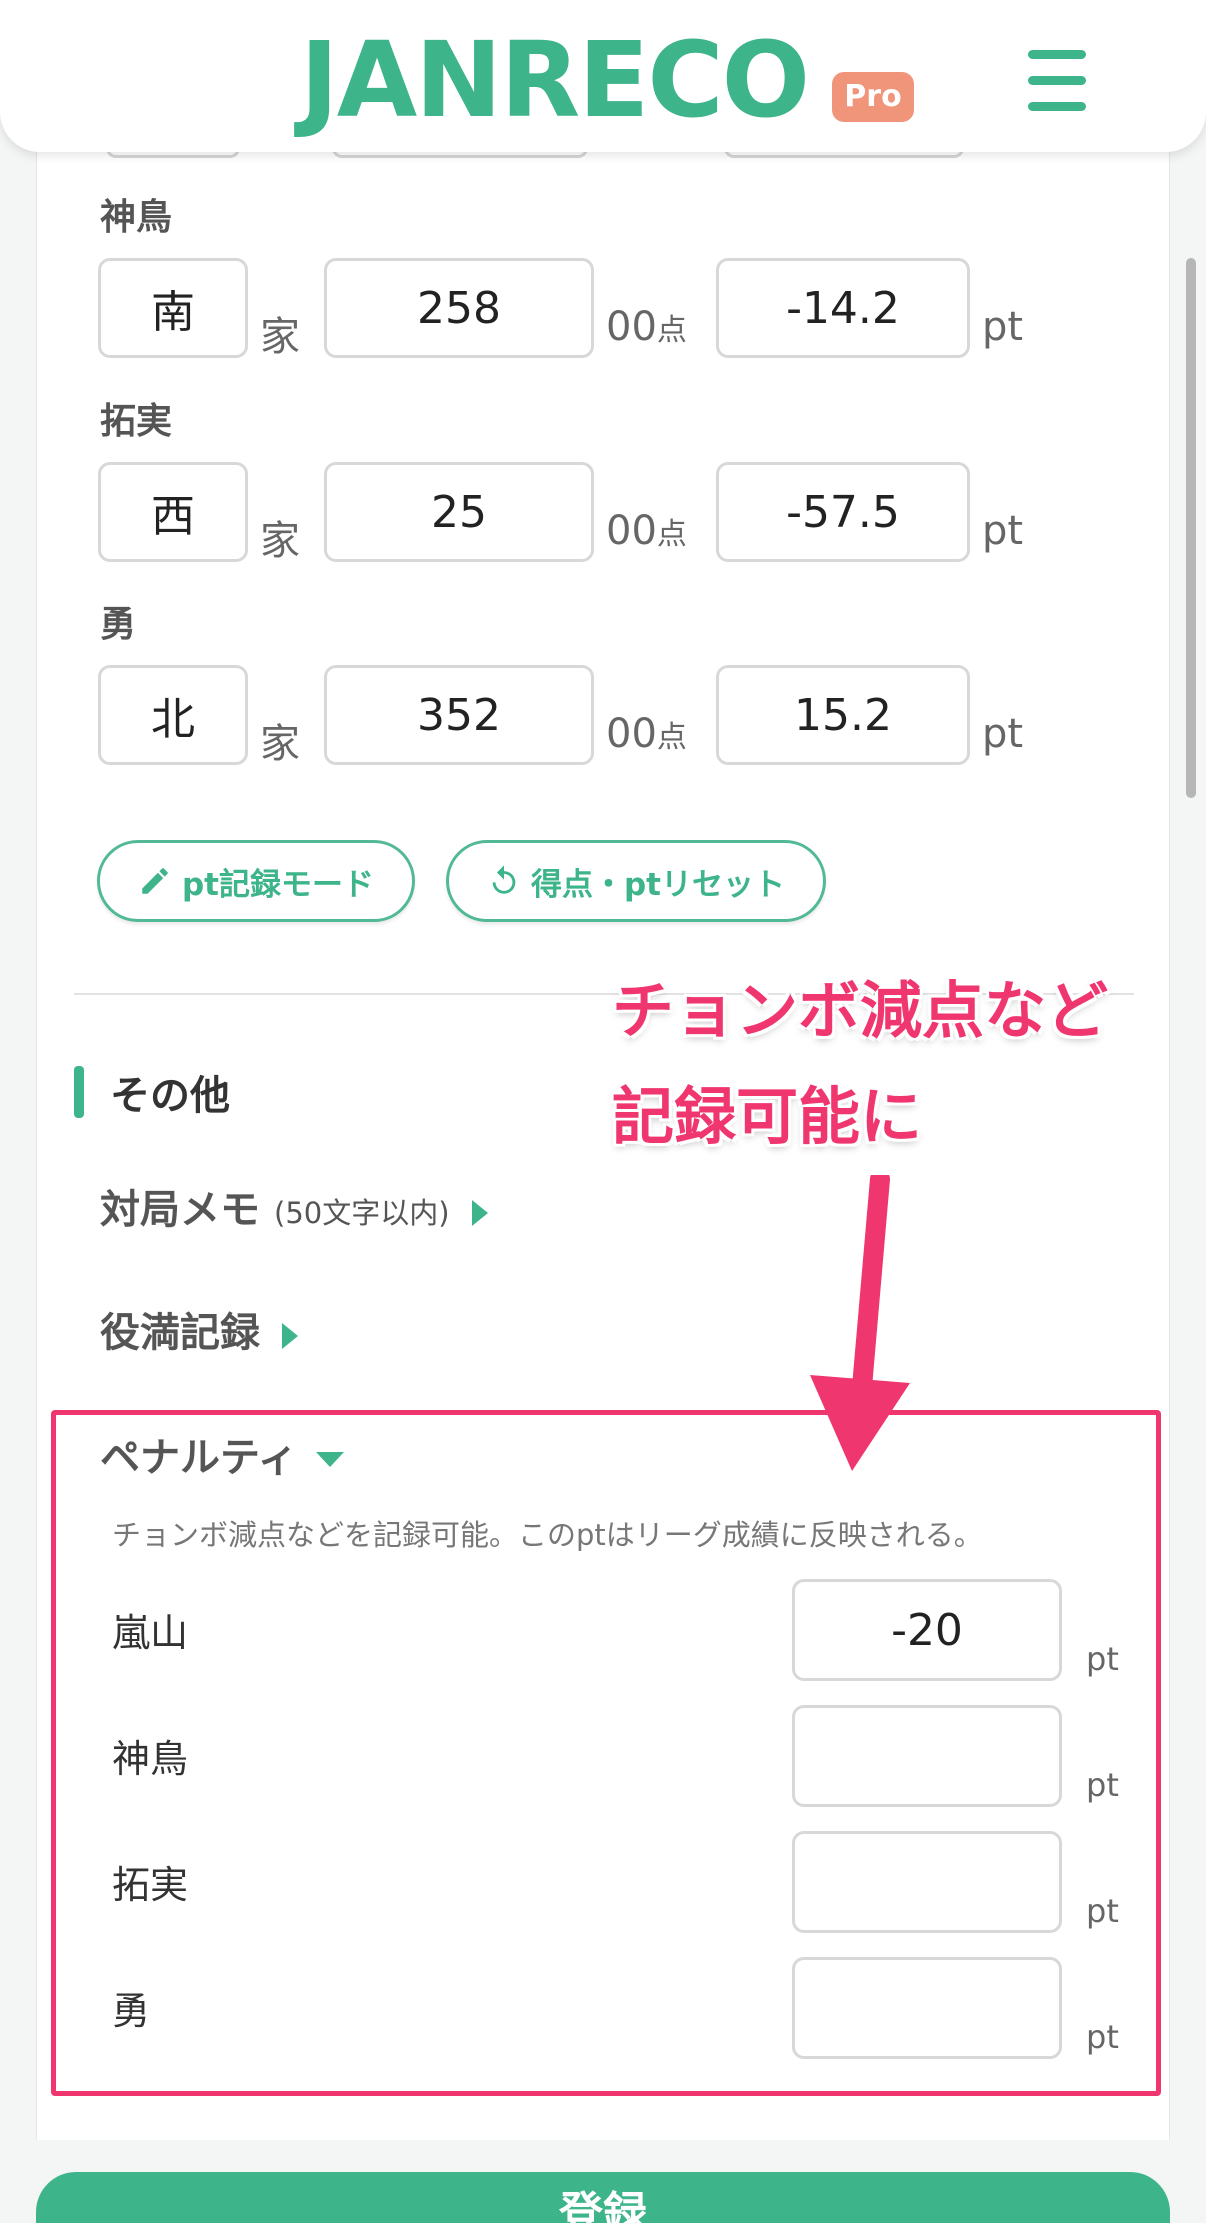  I want to click on arrow-down-icon, so click(860, 1323).